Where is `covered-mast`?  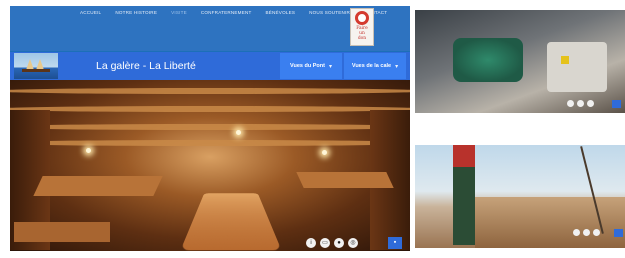 covered-mast is located at coordinates (464, 195).